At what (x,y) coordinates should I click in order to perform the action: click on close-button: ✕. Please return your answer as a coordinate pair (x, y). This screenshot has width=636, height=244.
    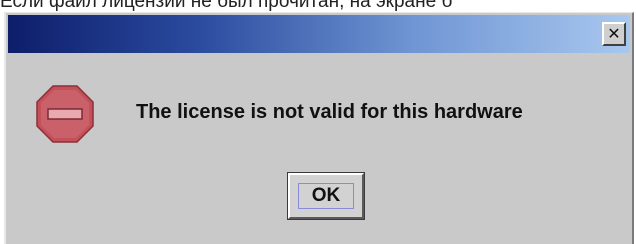
    Looking at the image, I should click on (614, 34).